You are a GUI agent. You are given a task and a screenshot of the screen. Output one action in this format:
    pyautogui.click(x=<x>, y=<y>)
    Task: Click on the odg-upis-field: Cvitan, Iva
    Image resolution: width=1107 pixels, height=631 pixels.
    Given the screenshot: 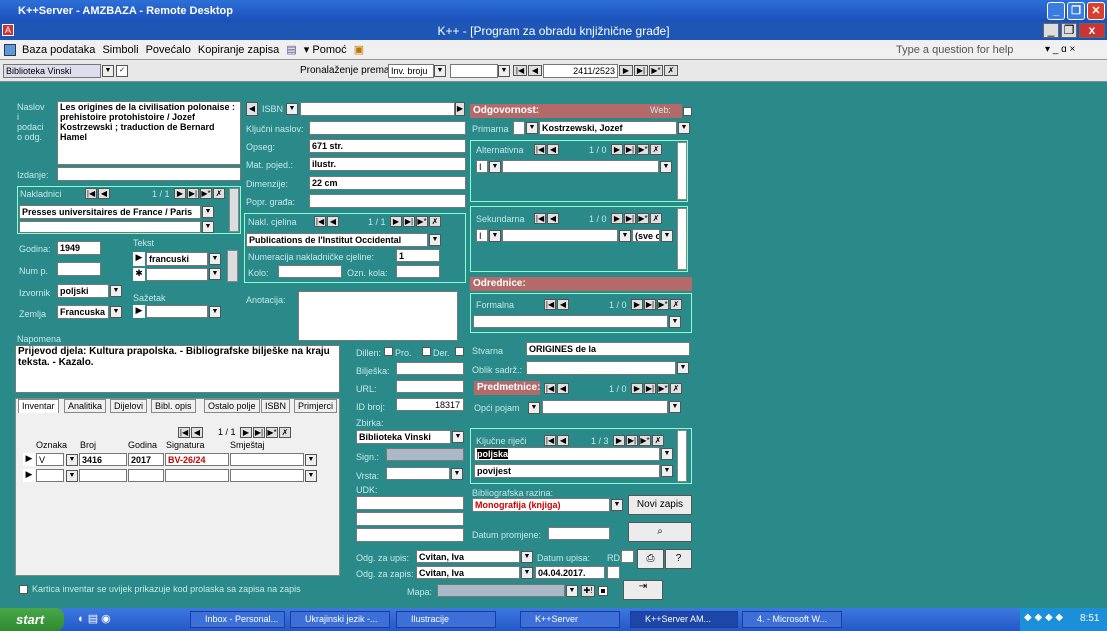 What is the action you would take?
    pyautogui.click(x=468, y=556)
    